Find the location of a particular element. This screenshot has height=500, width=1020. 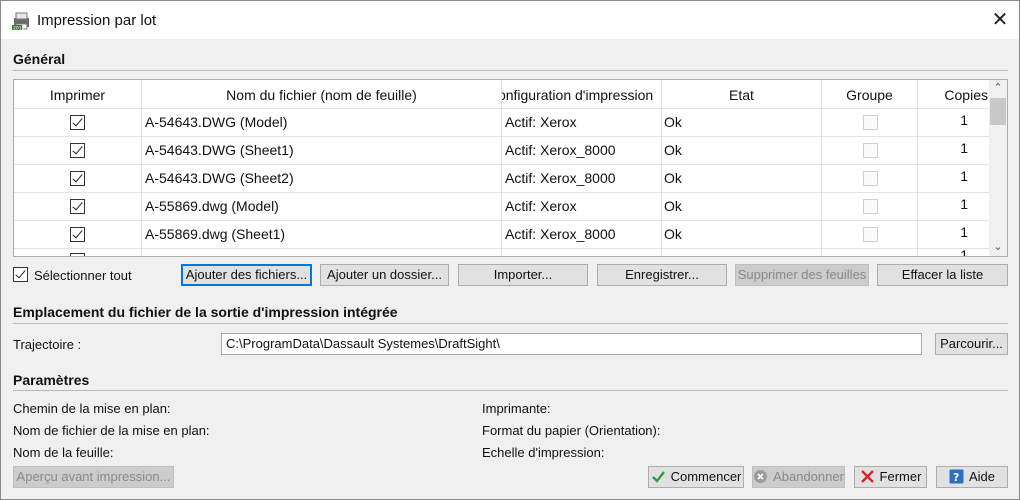

table-row: A-54643.DWG (Model) Actif: Xerox Ok 1 is located at coordinates (501, 122).